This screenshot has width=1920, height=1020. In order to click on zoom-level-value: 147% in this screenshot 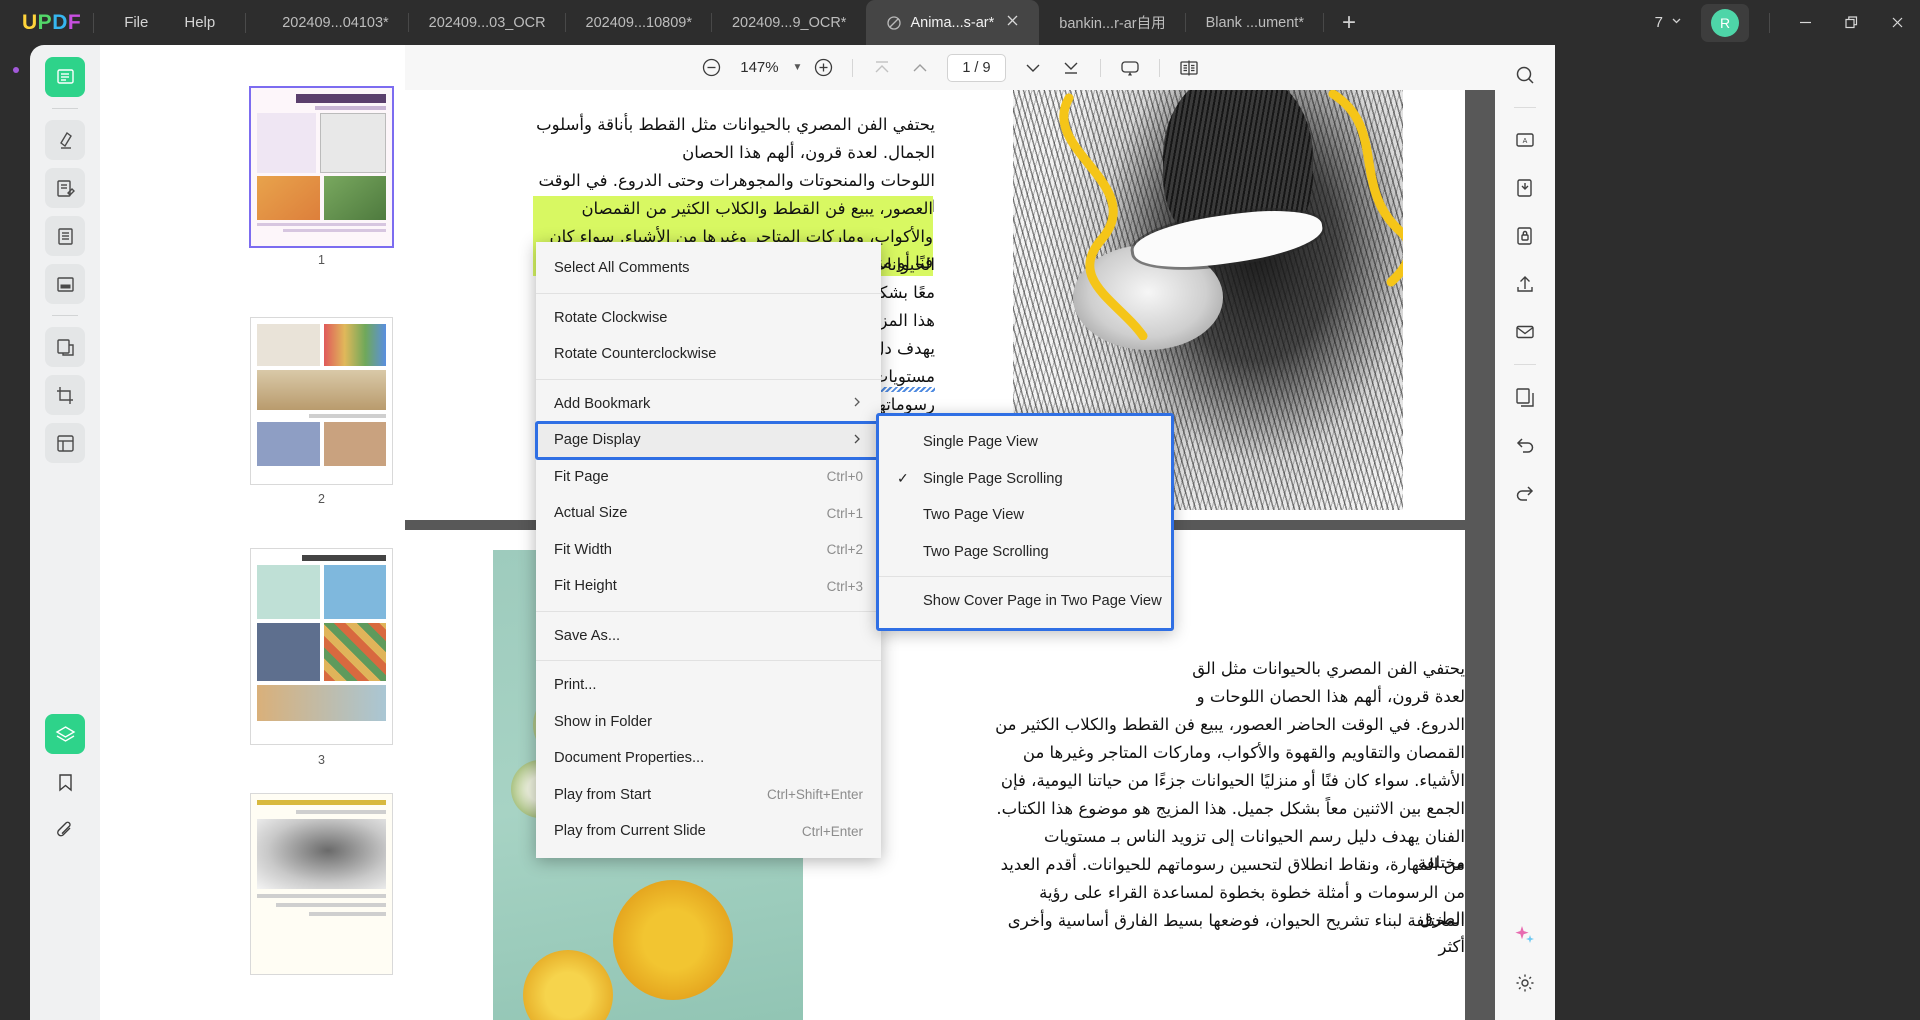, I will do `click(759, 67)`.